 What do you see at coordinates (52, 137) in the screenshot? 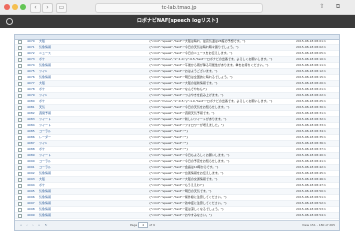
I see `row-category: レーダー` at bounding box center [52, 137].